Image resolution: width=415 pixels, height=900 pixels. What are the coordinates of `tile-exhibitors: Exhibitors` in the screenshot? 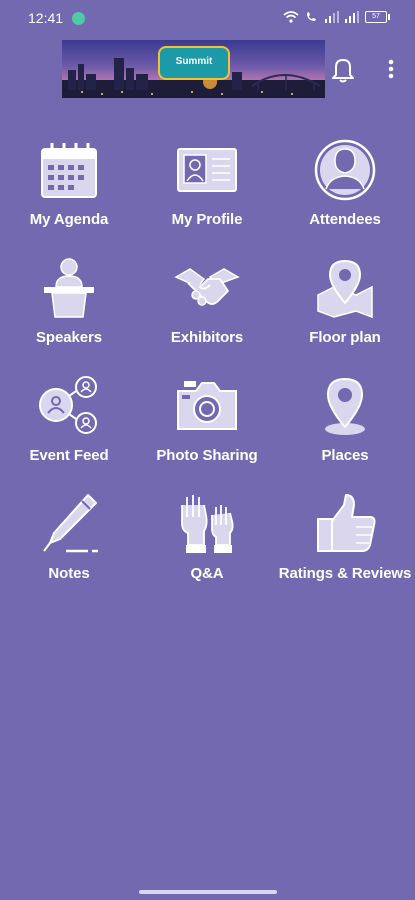 It's located at (207, 301).